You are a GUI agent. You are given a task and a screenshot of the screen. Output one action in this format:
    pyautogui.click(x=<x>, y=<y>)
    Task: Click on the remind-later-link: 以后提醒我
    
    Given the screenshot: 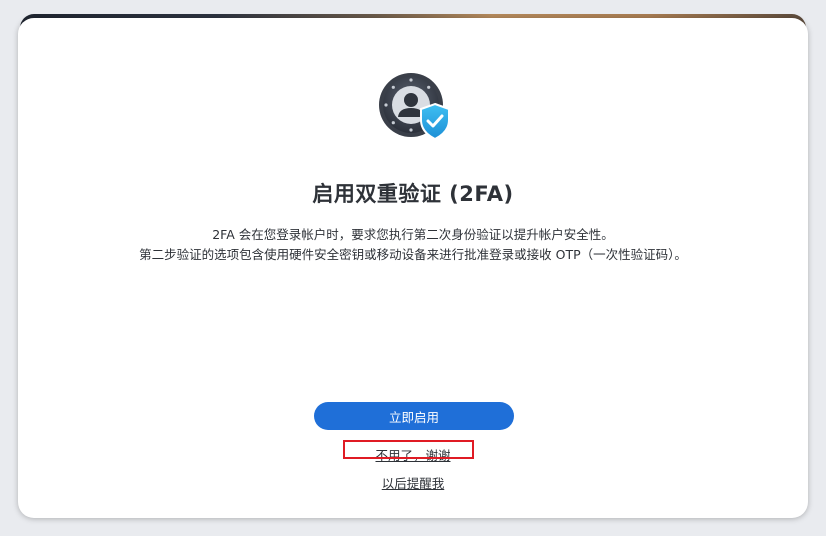 What is the action you would take?
    pyautogui.click(x=413, y=482)
    